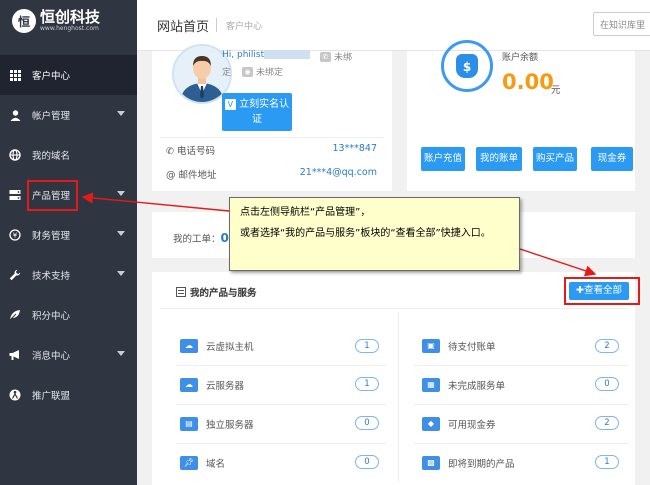 Image resolution: width=650 pixels, height=485 pixels. I want to click on callout-line-2: 或者选择“我的产品与服务”板块的“查看全部”快捷入口。, so click(365, 233).